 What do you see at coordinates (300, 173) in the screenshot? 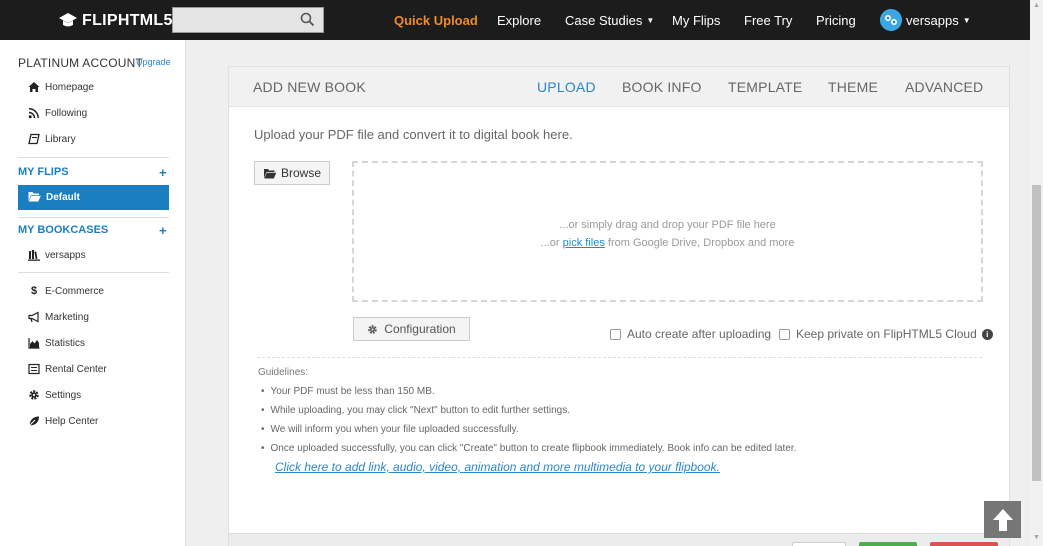
I see `browse-label: Browse` at bounding box center [300, 173].